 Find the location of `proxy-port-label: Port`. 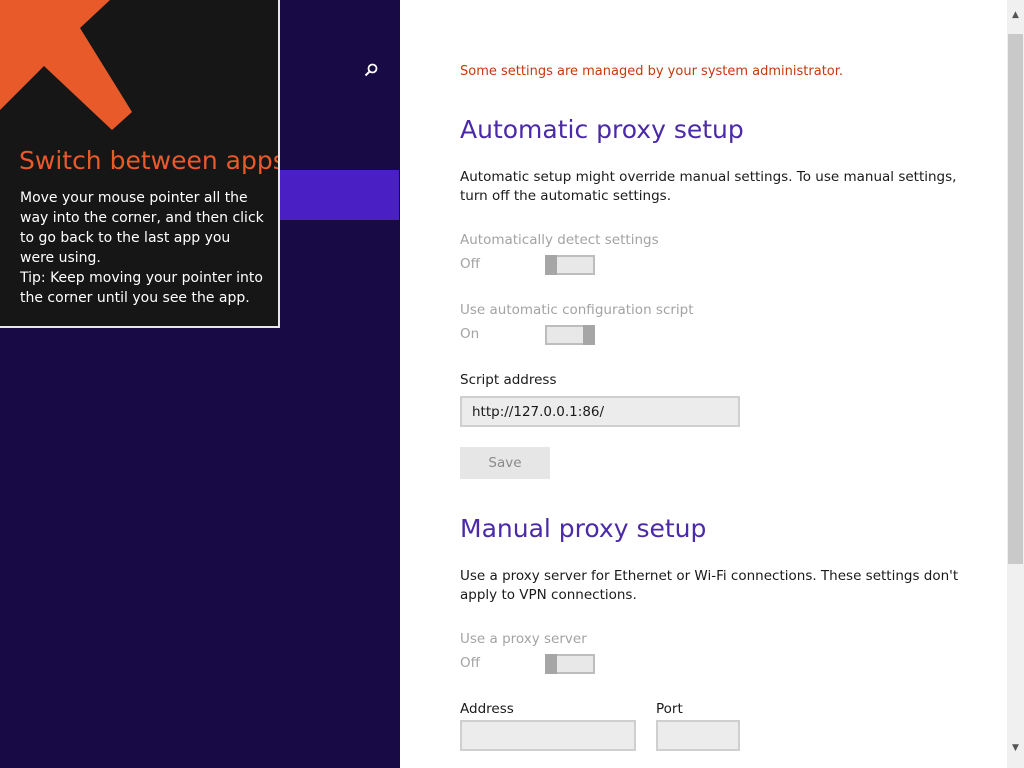

proxy-port-label: Port is located at coordinates (669, 709).